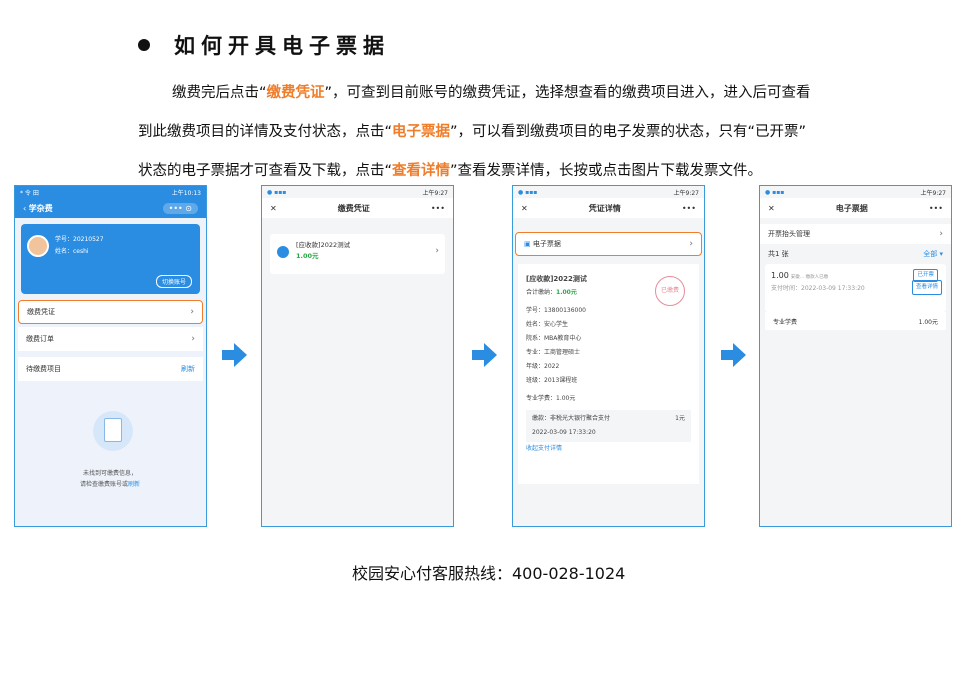 Image resolution: width=968 pixels, height=686 pixels. Describe the element at coordinates (608, 208) in the screenshot. I see `nav-bar: ✕ 凭证详情 •••` at that location.